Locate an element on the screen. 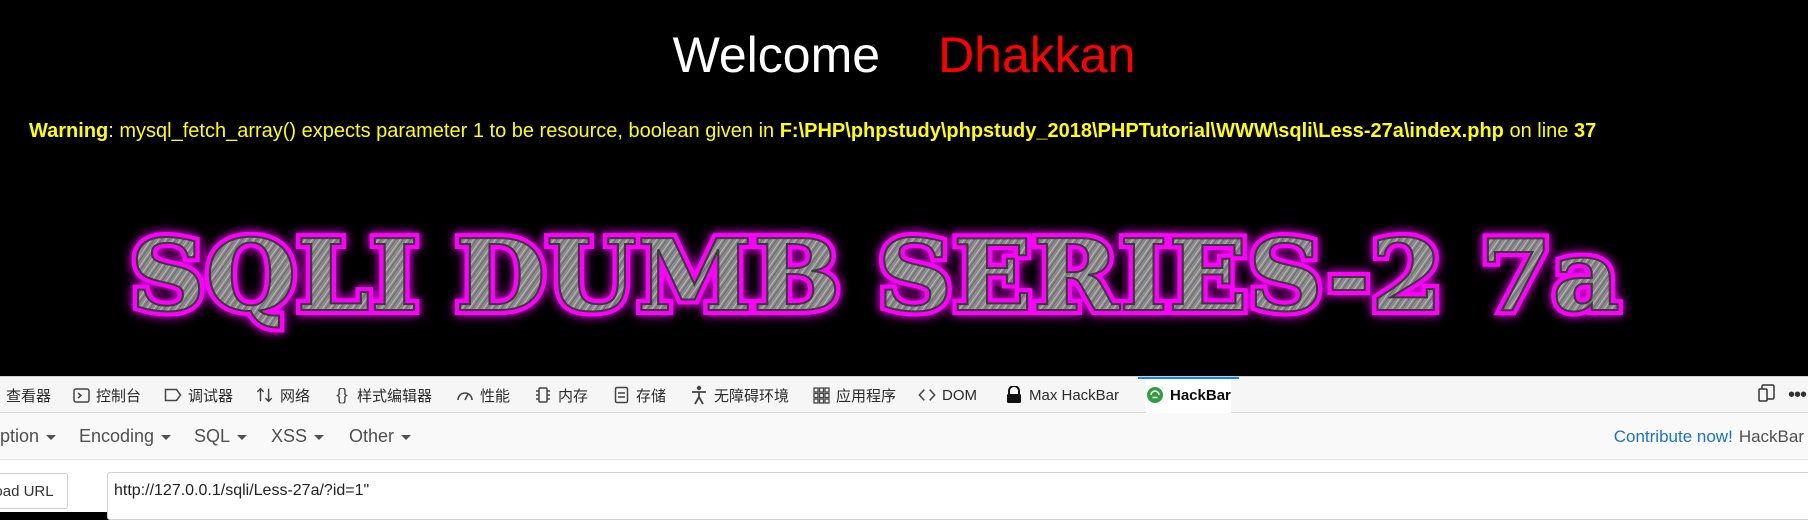  tab-label: 应用程序 is located at coordinates (866, 396).